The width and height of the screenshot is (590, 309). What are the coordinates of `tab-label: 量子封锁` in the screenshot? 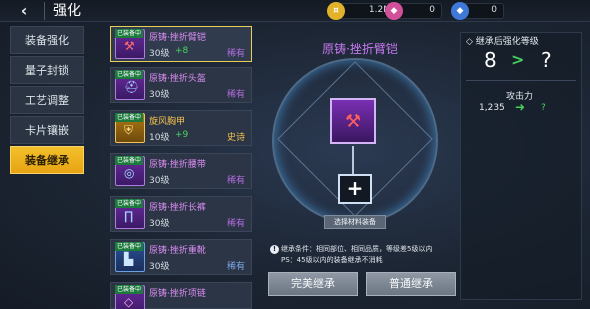 It's located at (47, 70).